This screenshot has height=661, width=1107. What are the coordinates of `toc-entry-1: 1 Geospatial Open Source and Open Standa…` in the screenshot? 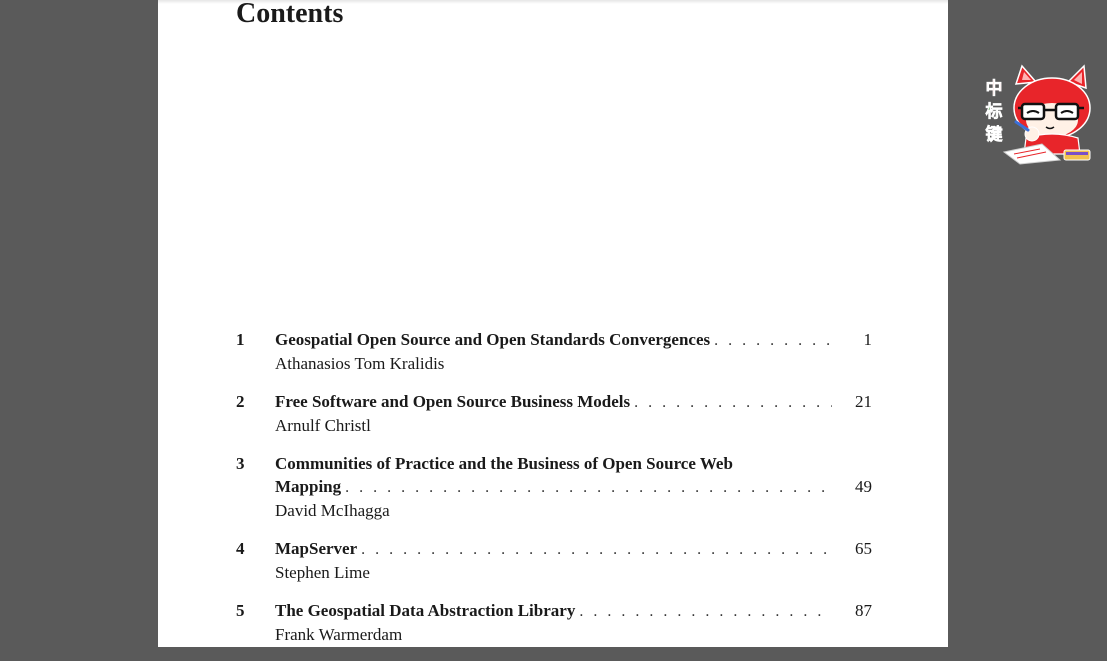 It's located at (554, 351).